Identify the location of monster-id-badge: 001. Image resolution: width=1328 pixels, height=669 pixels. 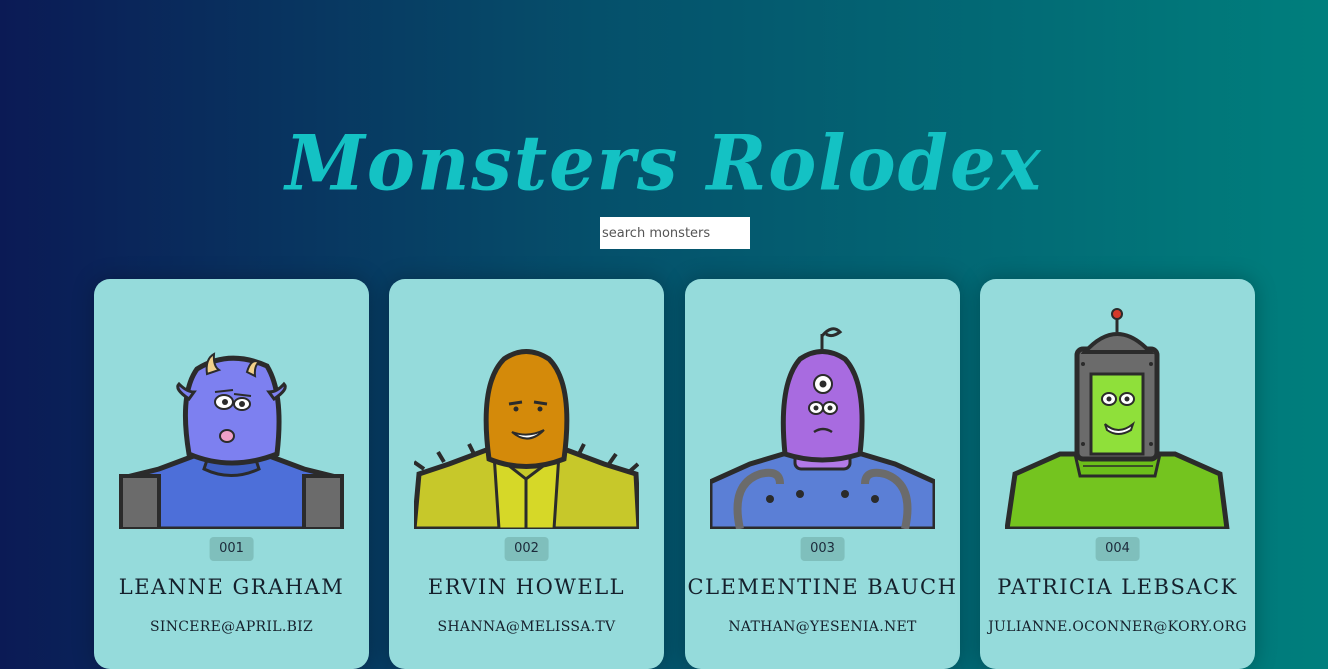
(231, 549).